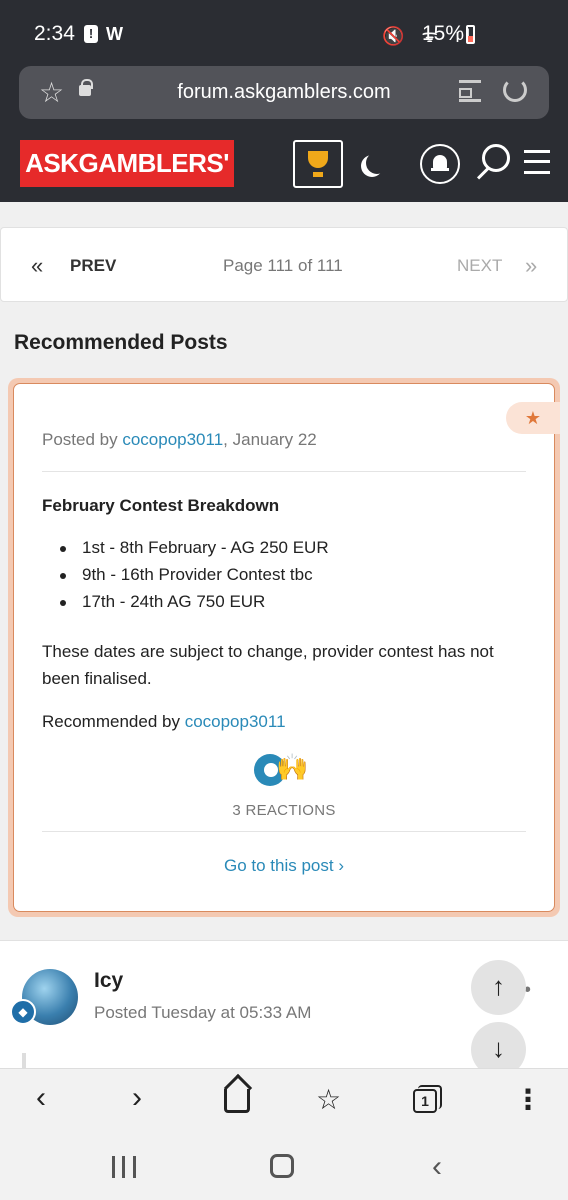 Image resolution: width=568 pixels, height=1200 pixels. Describe the element at coordinates (41, 1098) in the screenshot. I see `back-icon: ‹` at that location.